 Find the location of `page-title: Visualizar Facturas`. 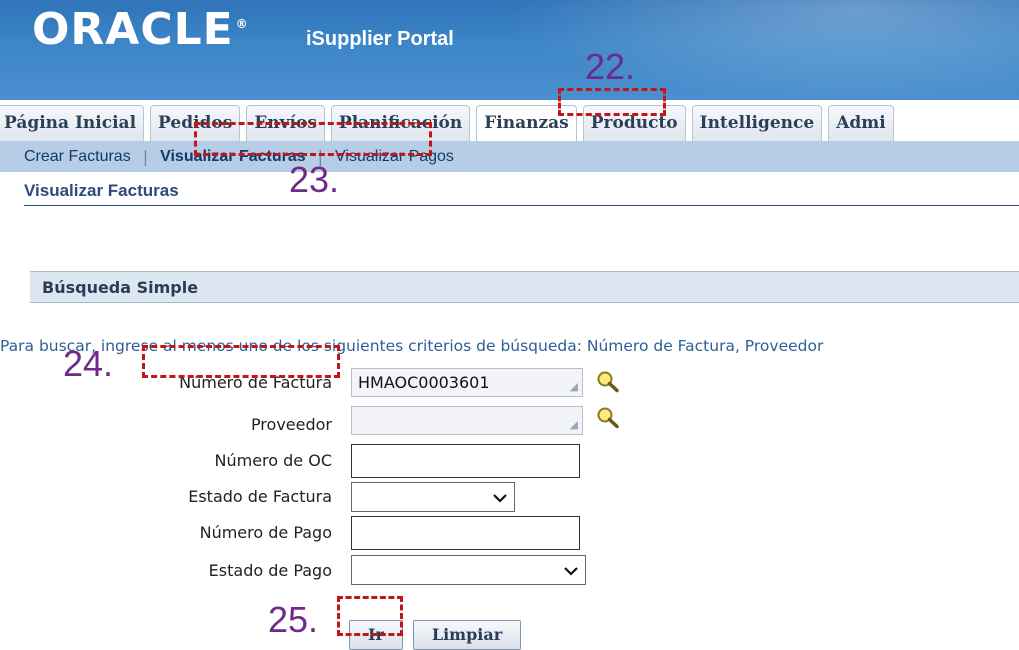

page-title: Visualizar Facturas is located at coordinates (101, 190).